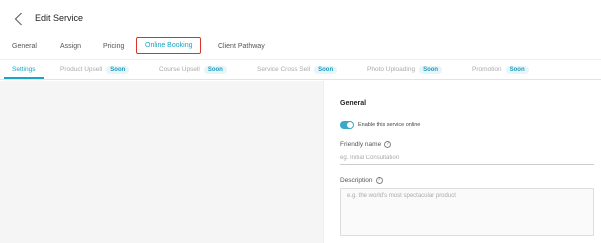 This screenshot has width=601, height=243. Describe the element at coordinates (467, 212) in the screenshot. I see `description-input` at that location.